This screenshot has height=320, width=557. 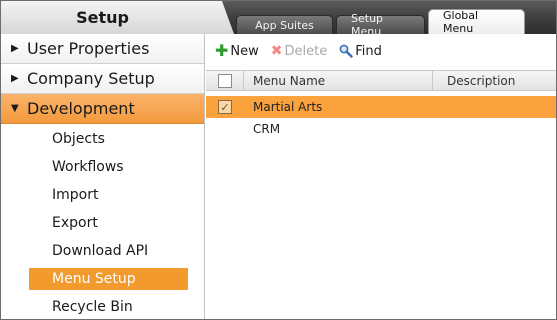 What do you see at coordinates (225, 129) in the screenshot?
I see `row-checkbox-cell` at bounding box center [225, 129].